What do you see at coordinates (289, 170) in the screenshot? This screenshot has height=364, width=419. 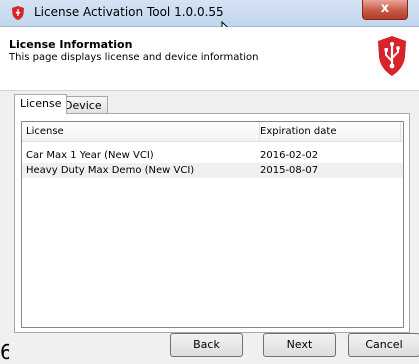 I see `expiration-date: 2015-08-07` at bounding box center [289, 170].